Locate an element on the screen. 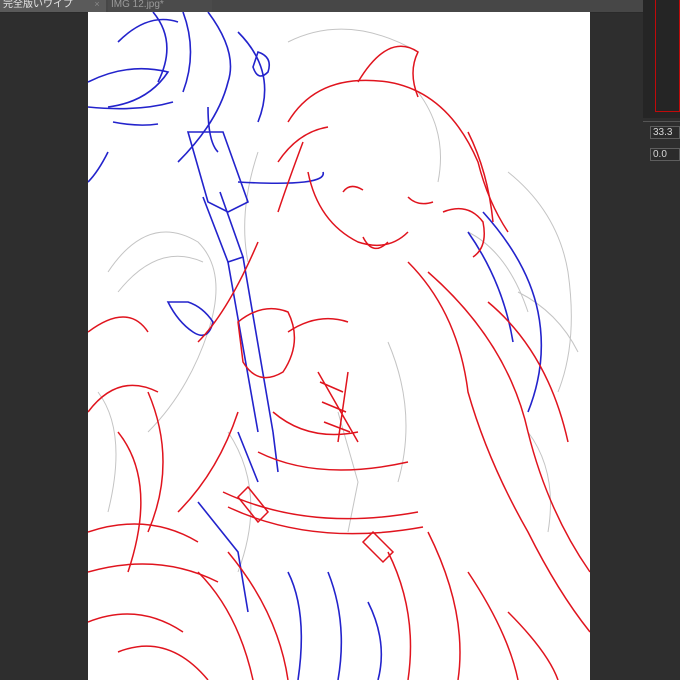 This screenshot has width=680, height=680. tab-document-2: IMG 12.jpg* is located at coordinates (160, 6).